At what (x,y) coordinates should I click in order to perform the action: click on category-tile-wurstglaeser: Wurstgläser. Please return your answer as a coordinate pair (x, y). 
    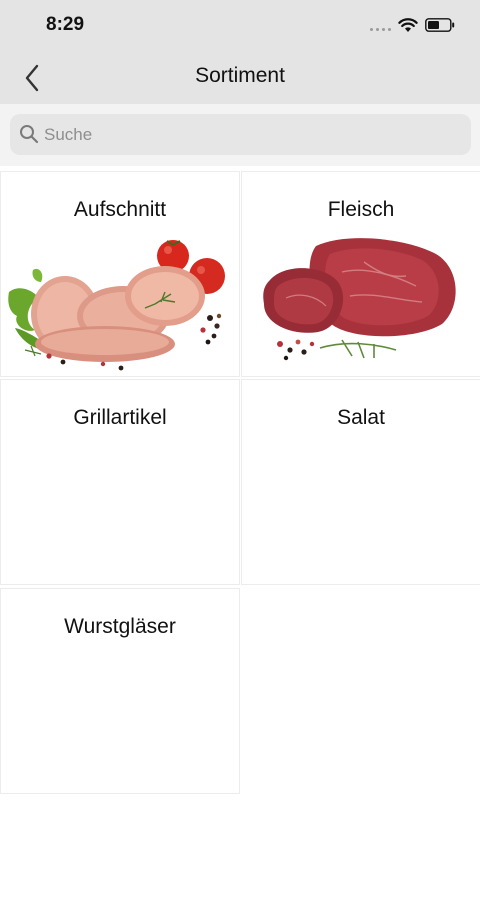
    Looking at the image, I should click on (120, 691).